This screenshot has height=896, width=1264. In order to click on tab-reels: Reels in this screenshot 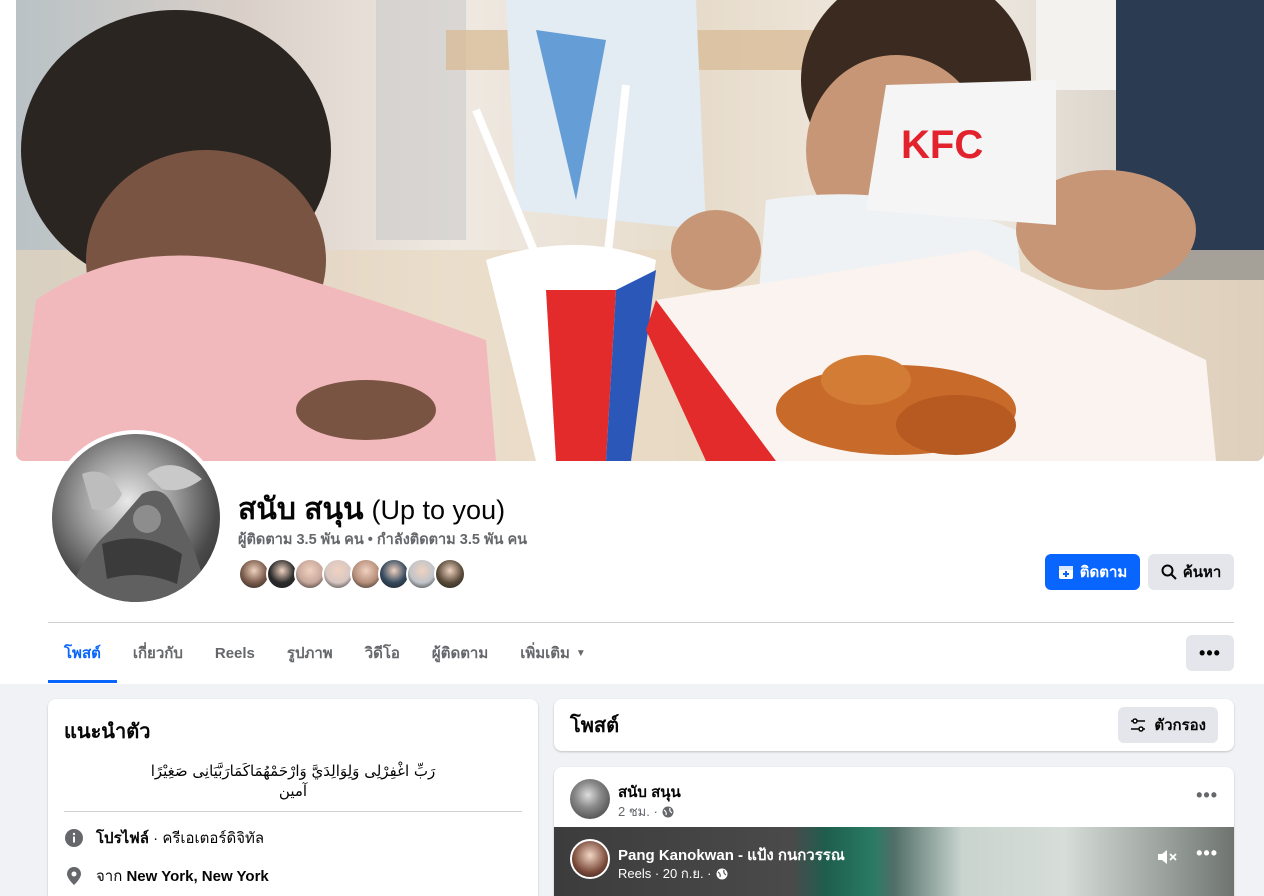, I will do `click(235, 653)`.